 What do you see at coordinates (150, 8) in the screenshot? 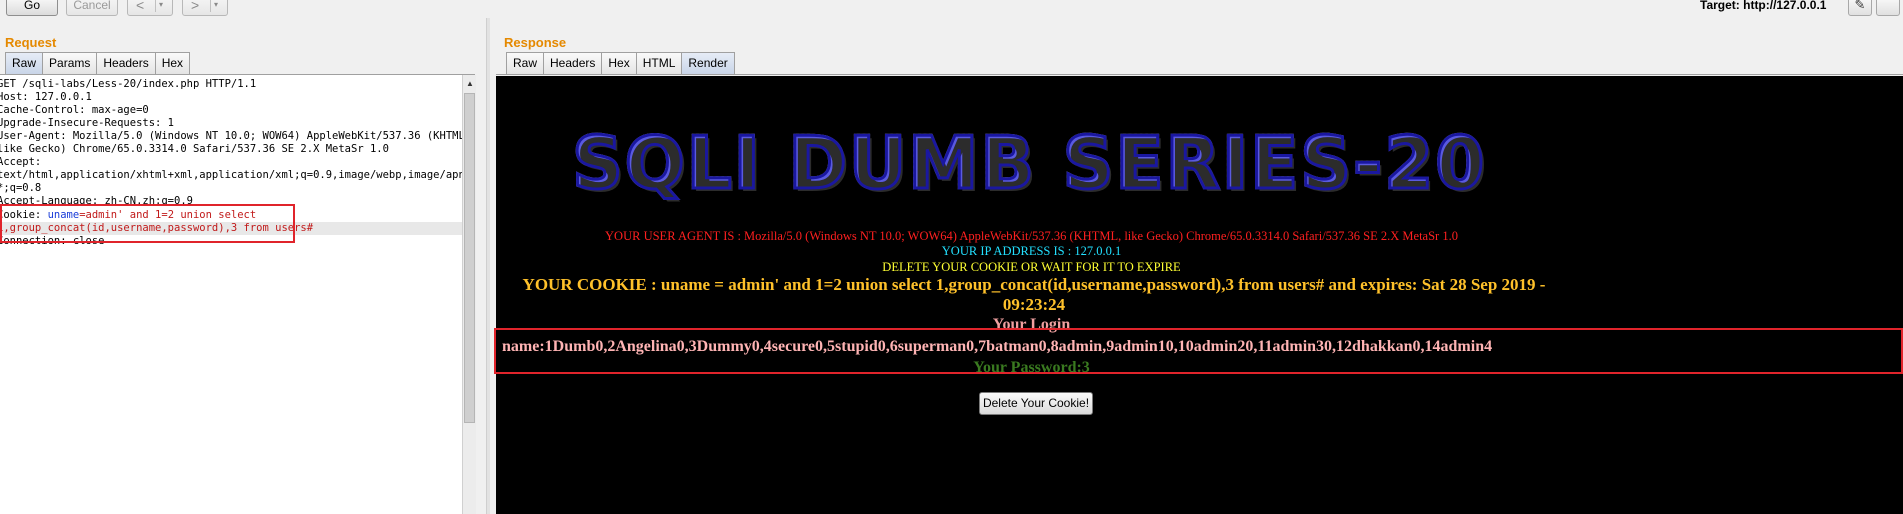
I see `back-button: < ▾` at bounding box center [150, 8].